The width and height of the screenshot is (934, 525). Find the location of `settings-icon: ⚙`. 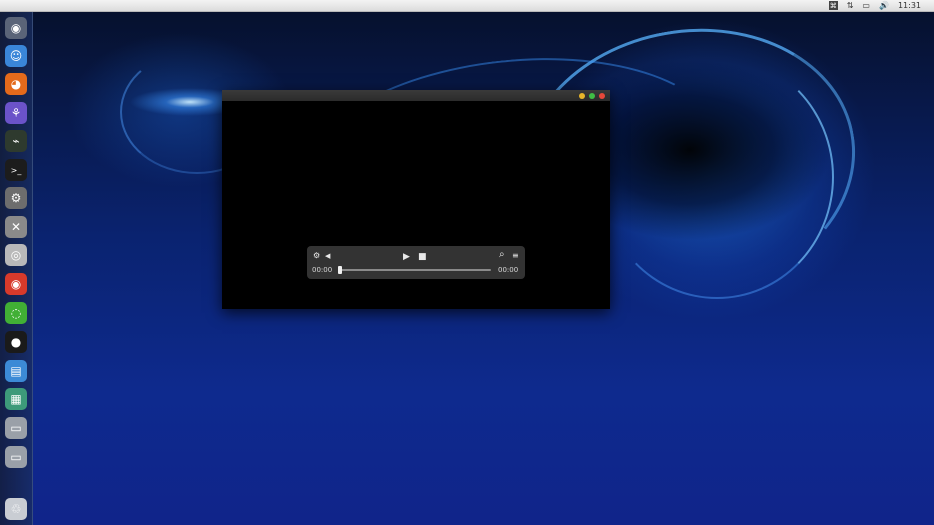

settings-icon: ⚙ is located at coordinates (316, 256).